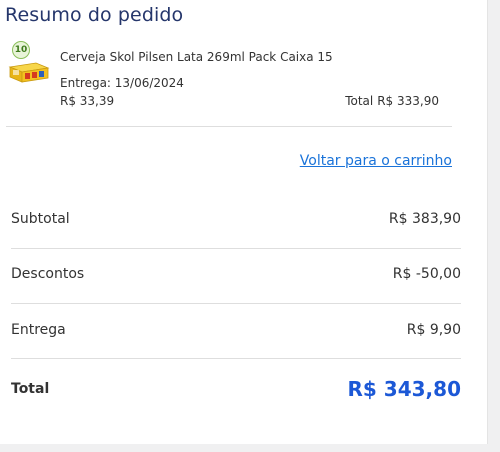  Describe the element at coordinates (236, 391) in the screenshot. I see `total-row: Total R$ 343,80` at that location.